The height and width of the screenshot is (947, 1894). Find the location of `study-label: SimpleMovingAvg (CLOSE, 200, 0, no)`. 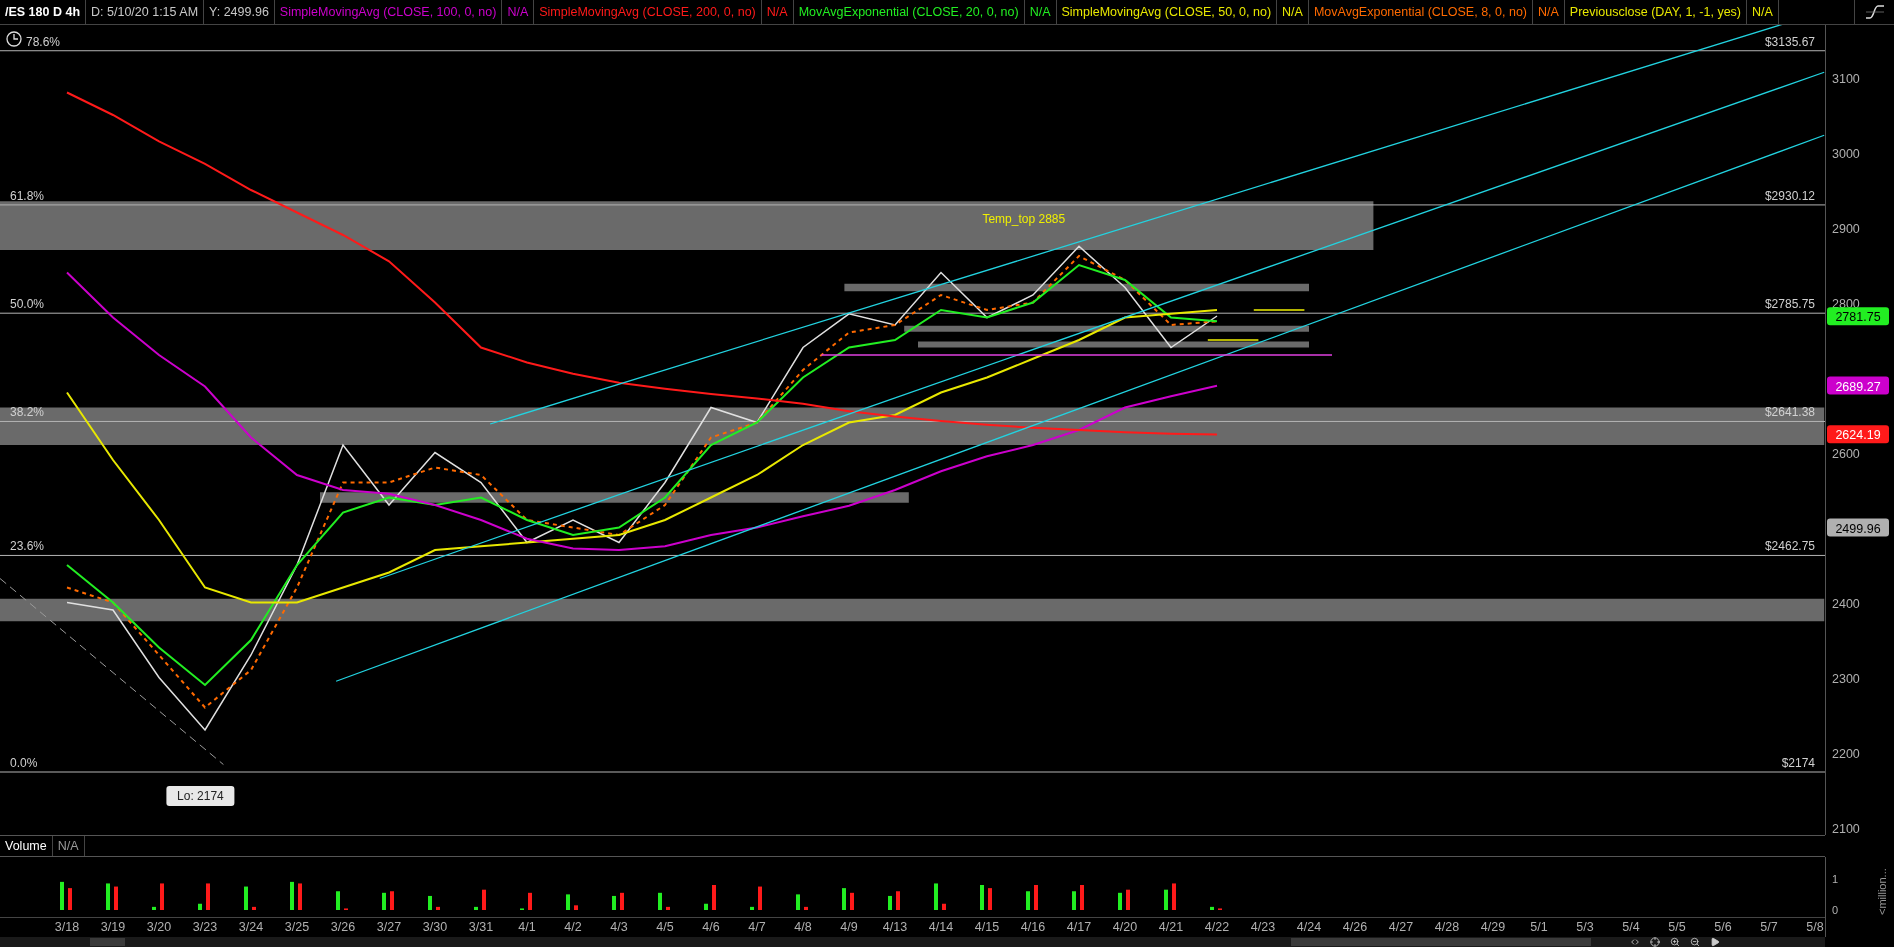

study-label: SimpleMovingAvg (CLOSE, 200, 0, no) is located at coordinates (648, 12).